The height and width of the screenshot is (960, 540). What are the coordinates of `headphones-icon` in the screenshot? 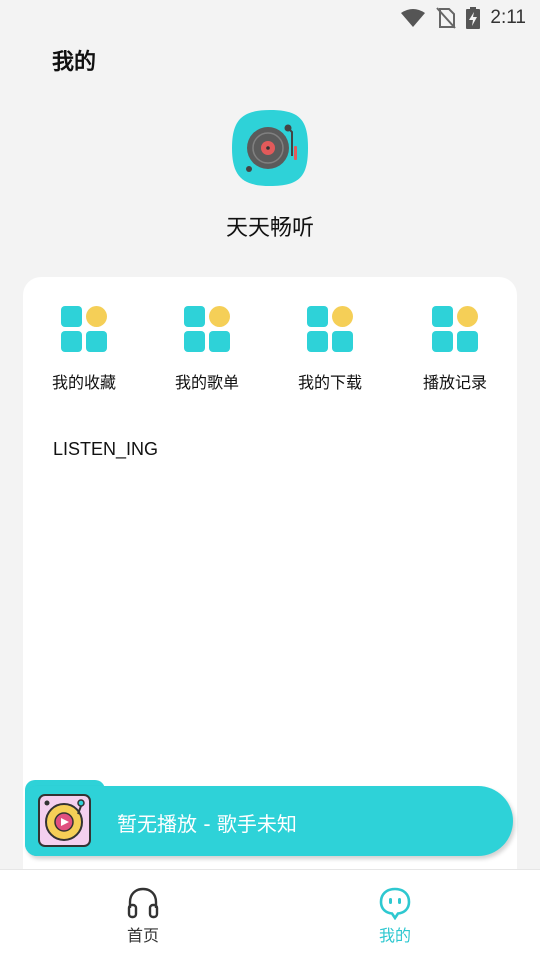 It's located at (143, 903).